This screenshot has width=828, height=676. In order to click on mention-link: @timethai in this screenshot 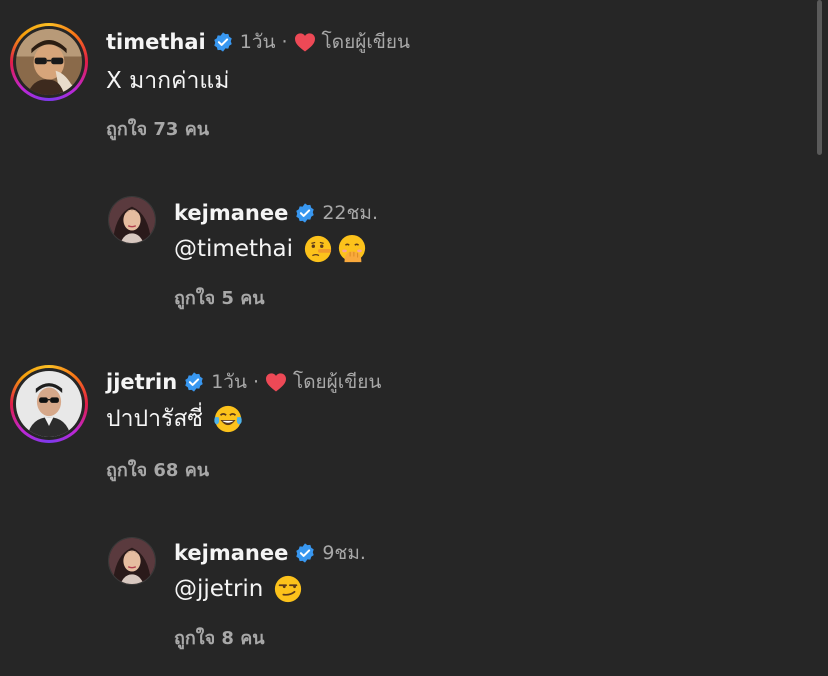, I will do `click(233, 249)`.